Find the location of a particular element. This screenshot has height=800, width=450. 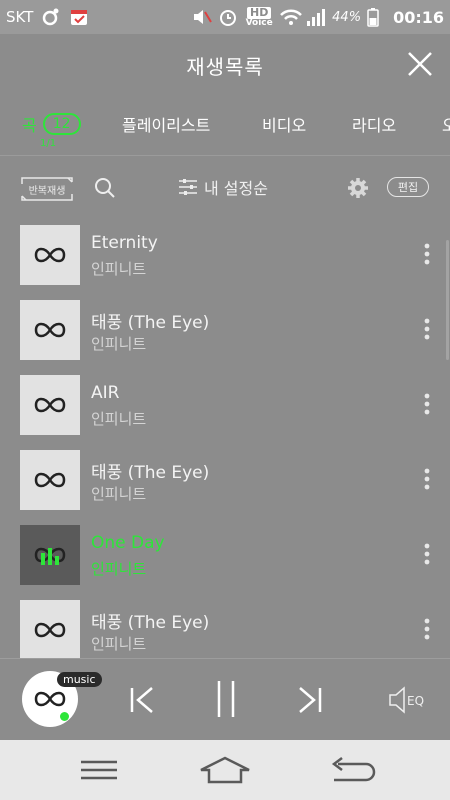

home-button is located at coordinates (224, 770).